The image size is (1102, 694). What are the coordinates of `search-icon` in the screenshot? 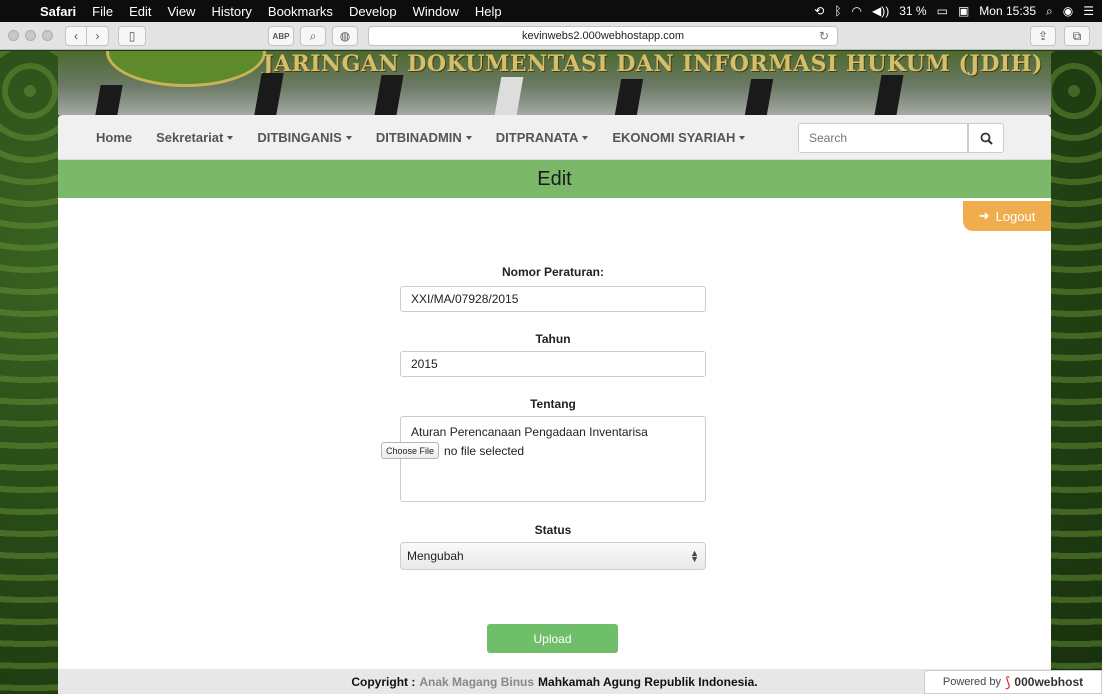 It's located at (986, 138).